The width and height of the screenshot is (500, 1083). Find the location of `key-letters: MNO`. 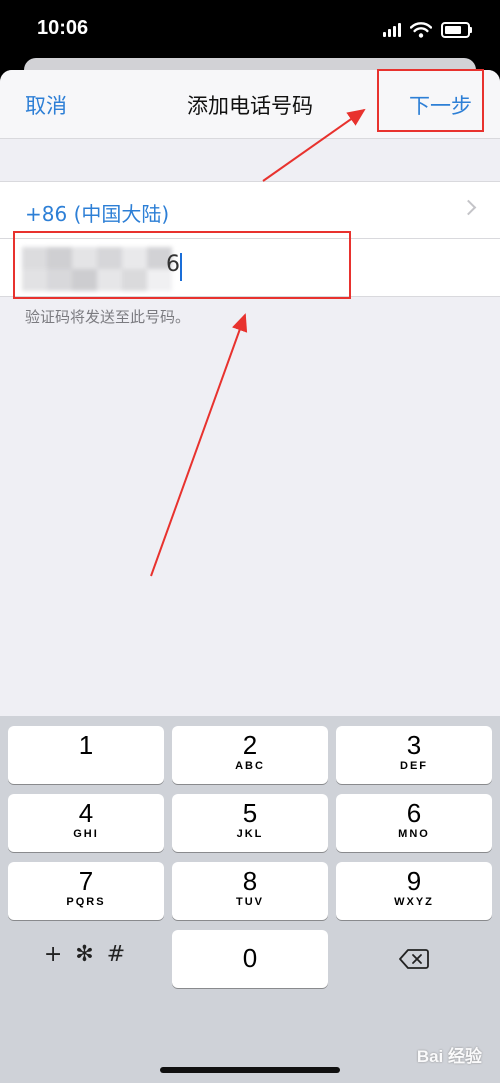

key-letters: MNO is located at coordinates (414, 834).